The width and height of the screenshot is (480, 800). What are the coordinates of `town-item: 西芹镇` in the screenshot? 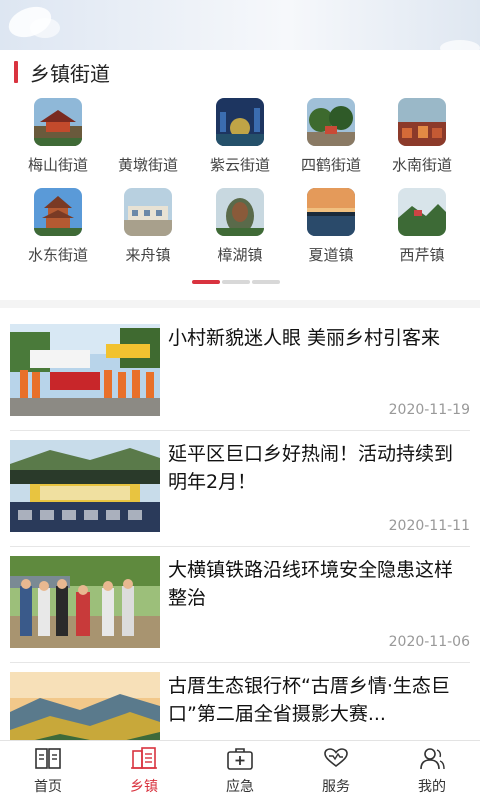 It's located at (422, 226).